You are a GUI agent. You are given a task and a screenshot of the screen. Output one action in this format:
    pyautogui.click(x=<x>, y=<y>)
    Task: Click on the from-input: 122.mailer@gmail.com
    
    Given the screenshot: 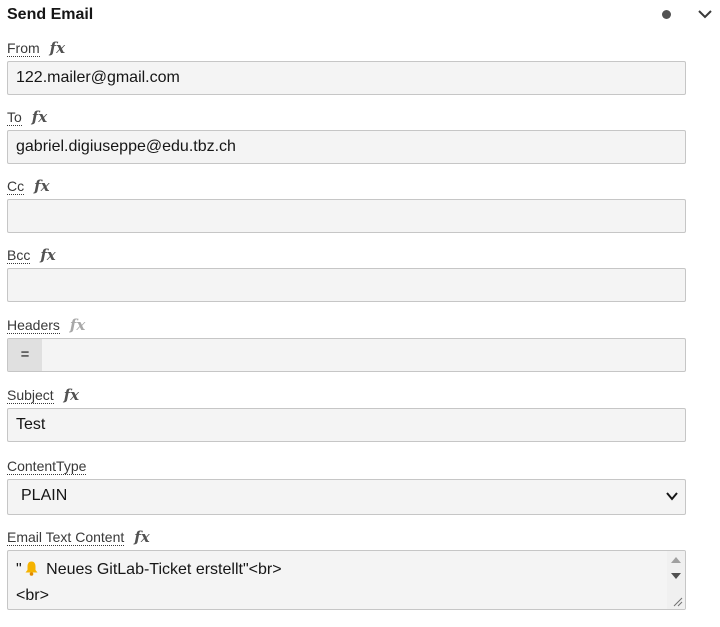 What is the action you would take?
    pyautogui.click(x=346, y=78)
    